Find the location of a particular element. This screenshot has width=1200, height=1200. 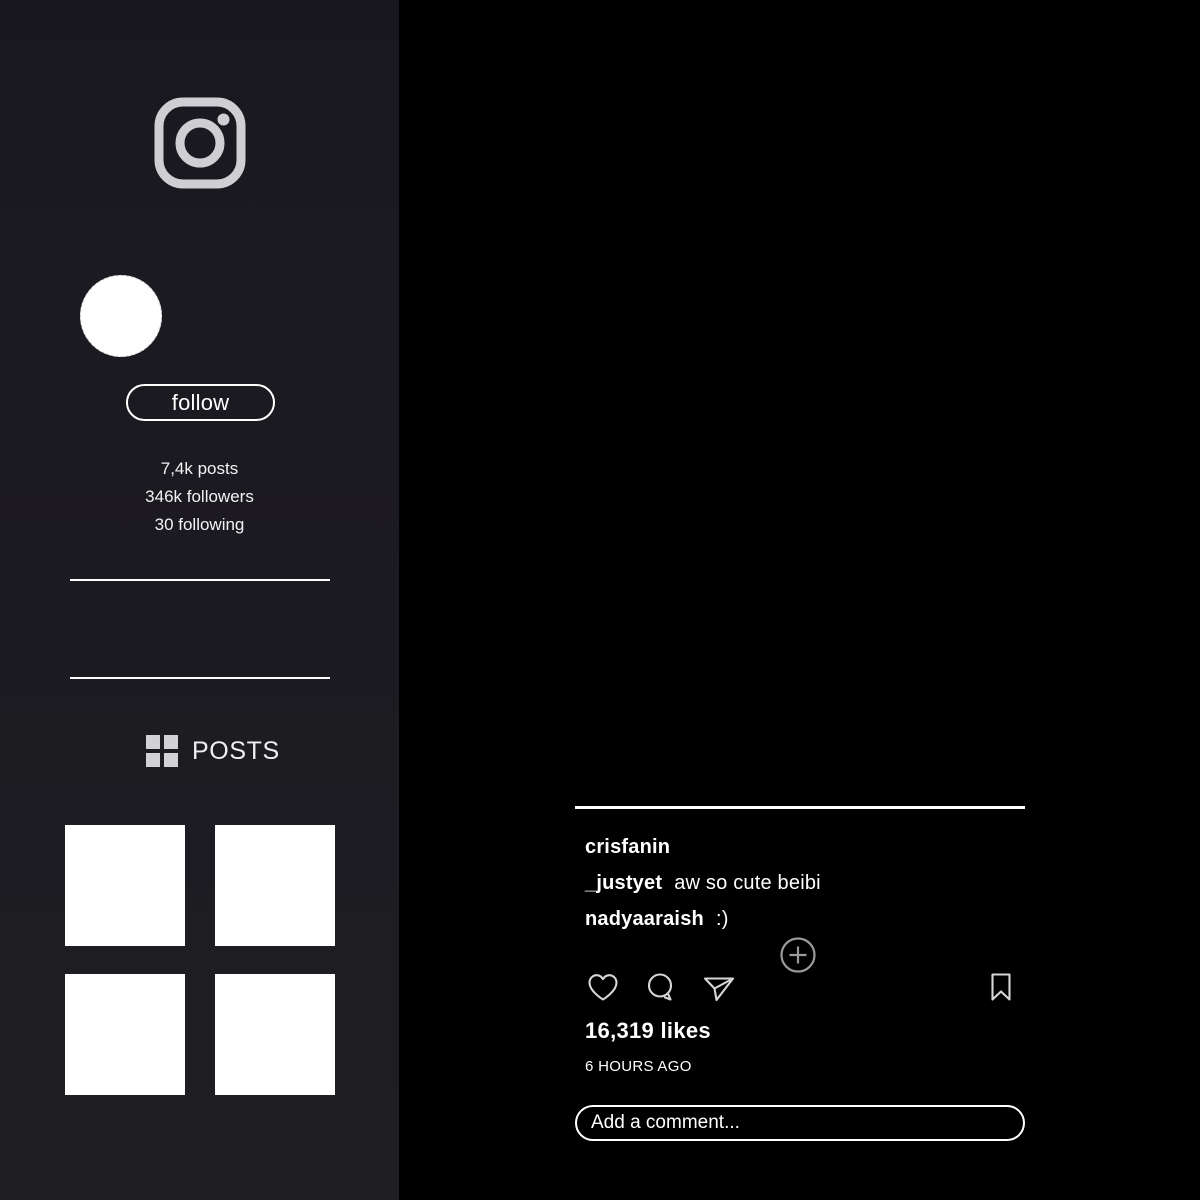

heart-icon is located at coordinates (603, 989).